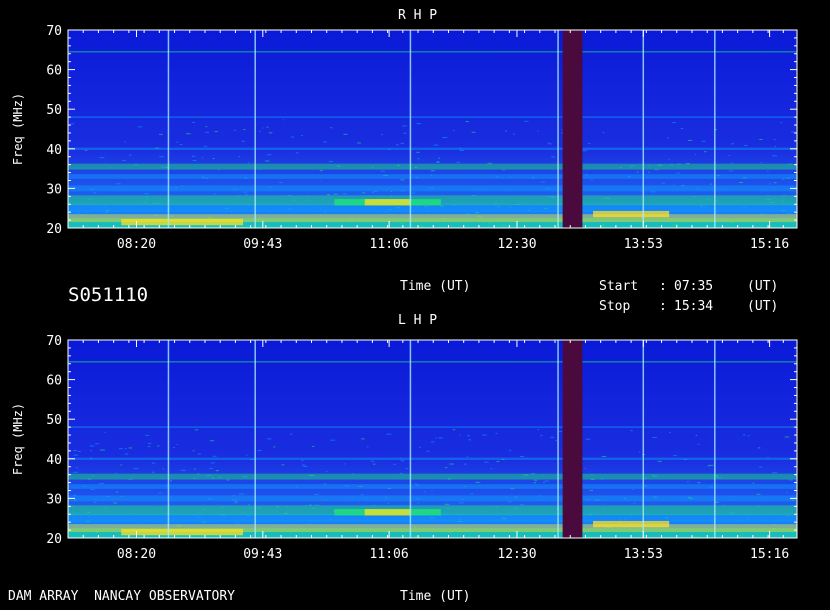 The height and width of the screenshot is (610, 830). What do you see at coordinates (763, 306) in the screenshot?
I see `stop-unit: (UT)` at bounding box center [763, 306].